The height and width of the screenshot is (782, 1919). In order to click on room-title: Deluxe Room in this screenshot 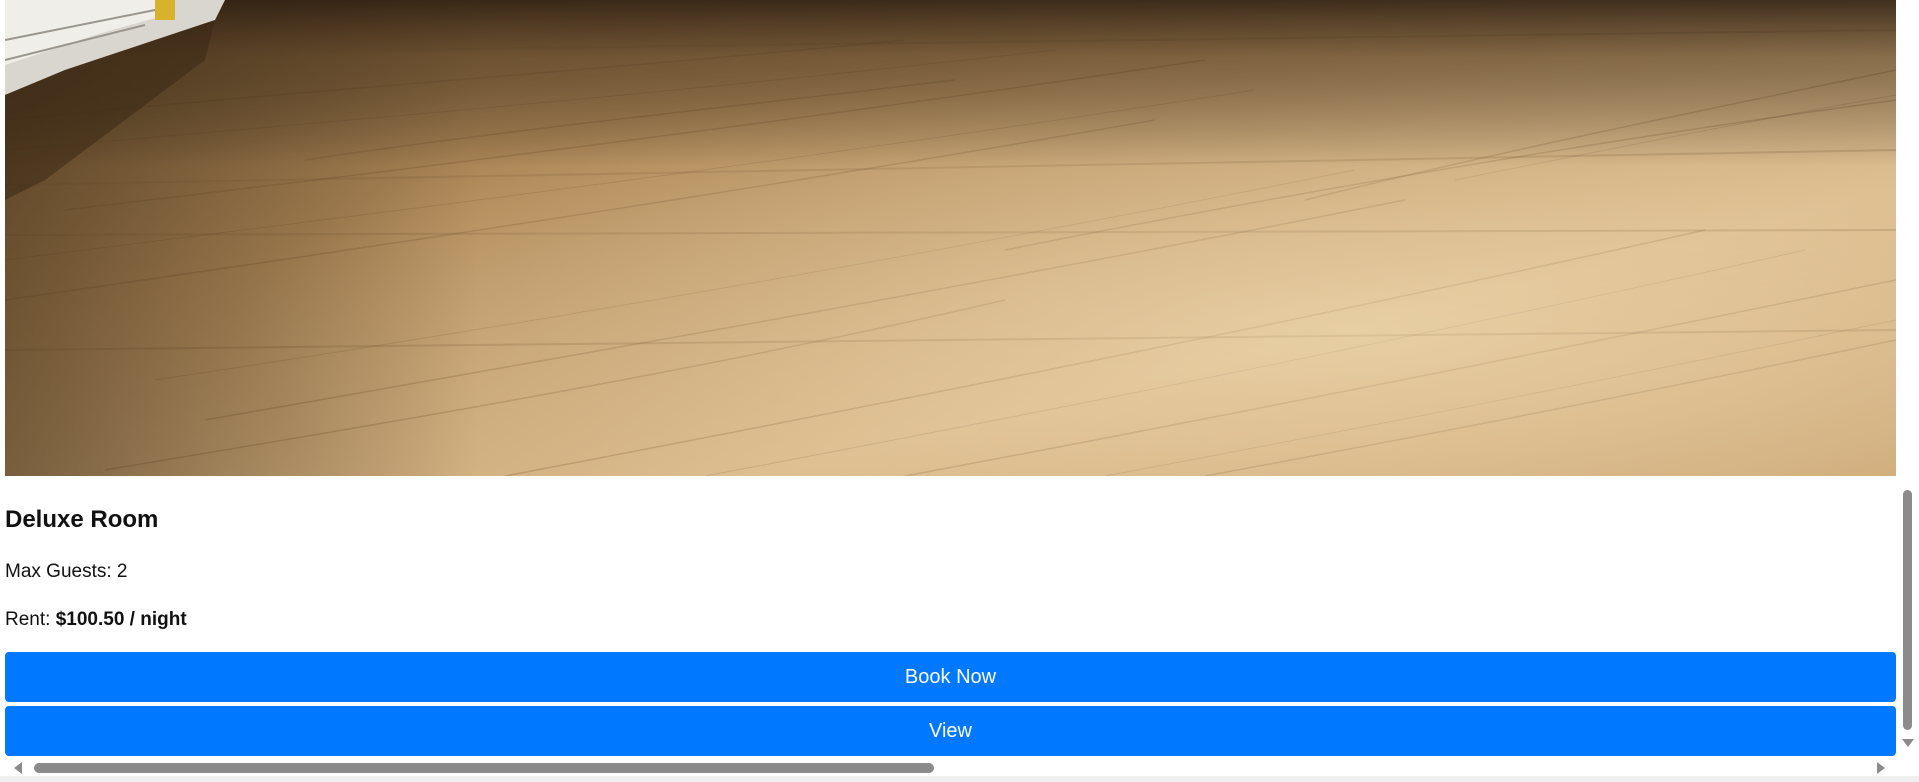, I will do `click(82, 519)`.